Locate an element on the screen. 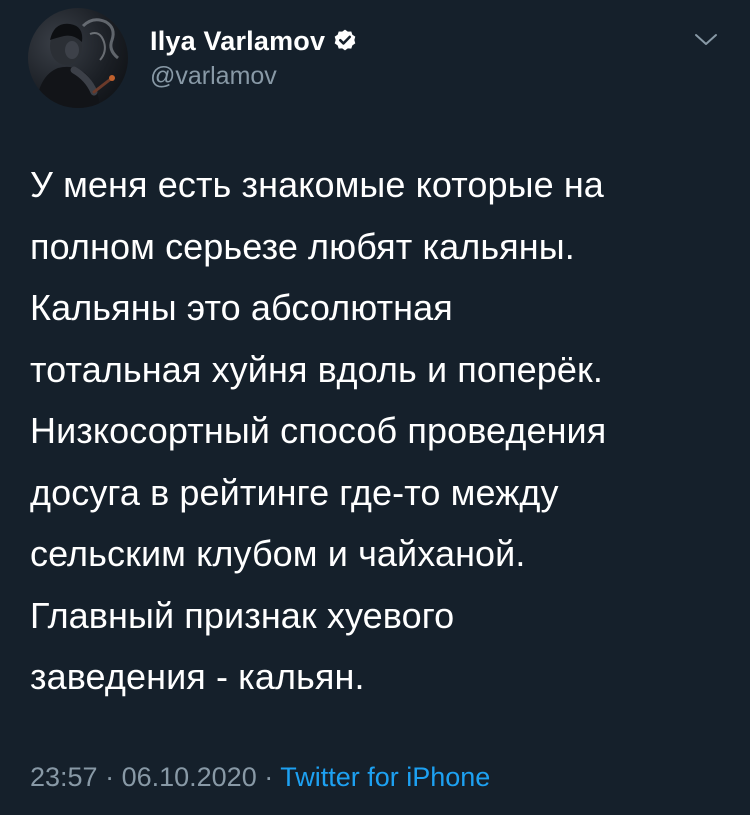 The height and width of the screenshot is (815, 750). tweet-meta: 23:57 · 06.10.2020 · Twitter for iPhone is located at coordinates (260, 777).